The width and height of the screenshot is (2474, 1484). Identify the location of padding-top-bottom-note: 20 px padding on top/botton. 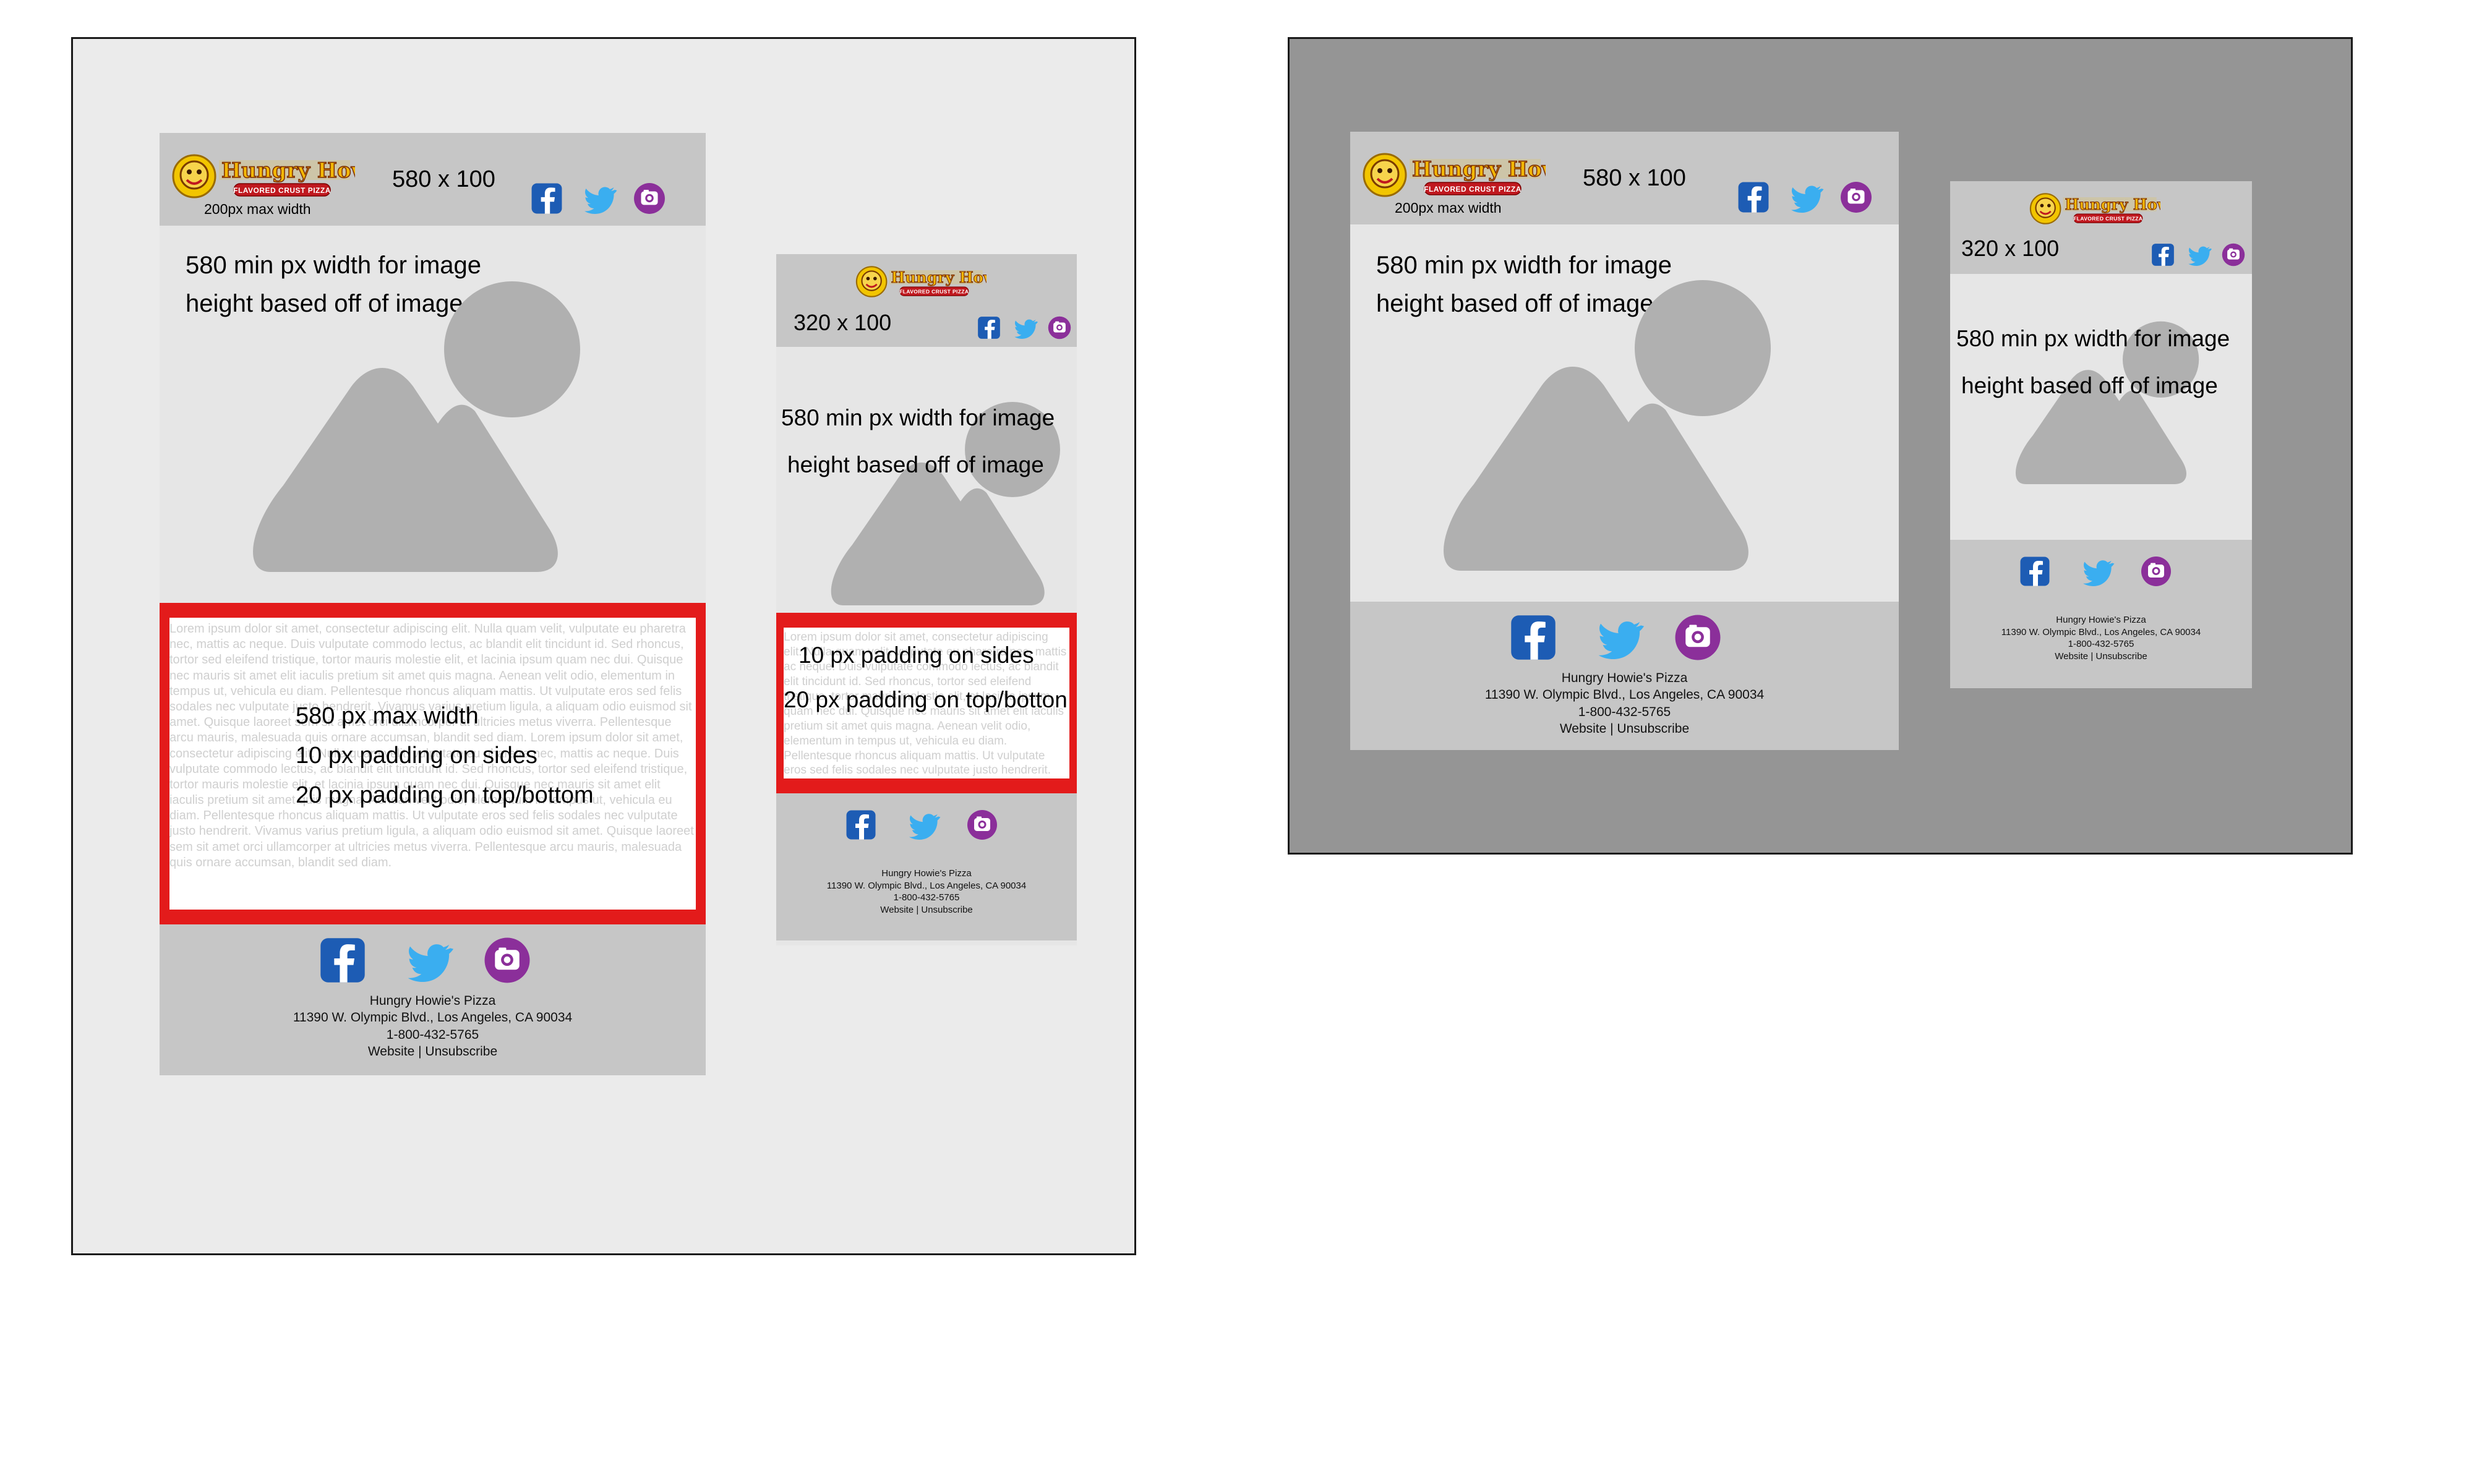
(926, 699).